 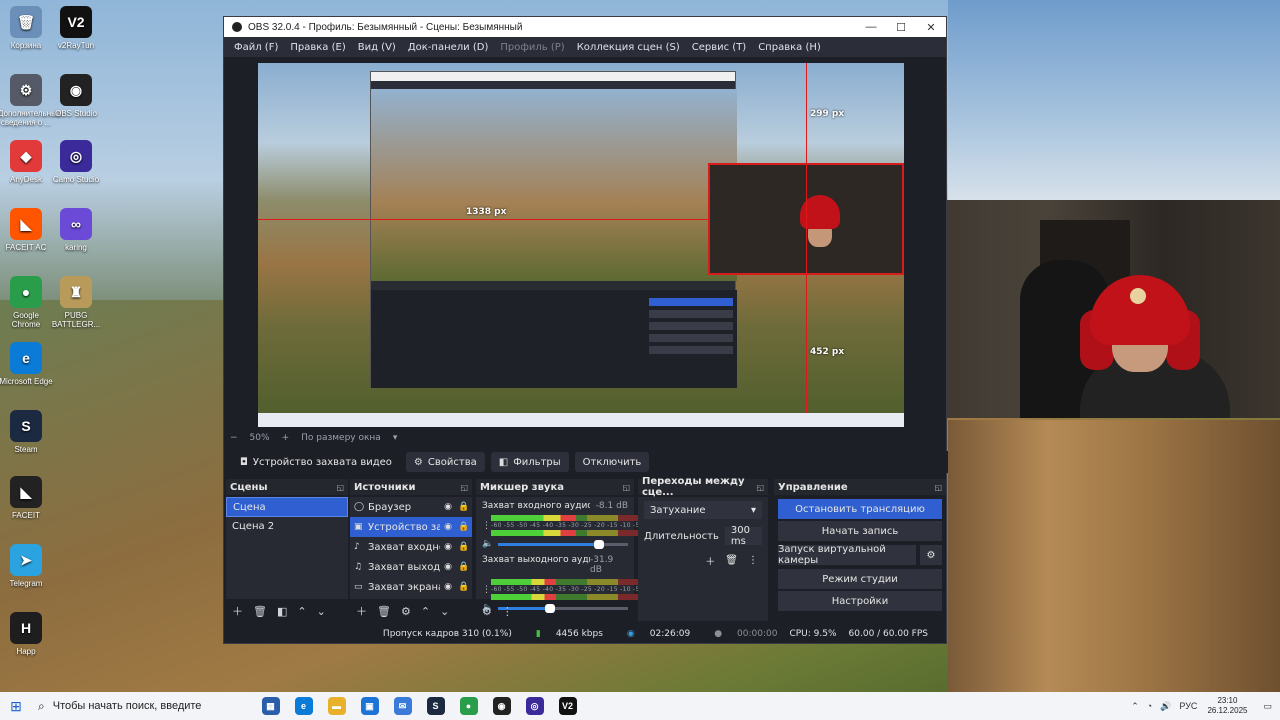 What do you see at coordinates (901, 27) in the screenshot?
I see `maximize-button: ☐` at bounding box center [901, 27].